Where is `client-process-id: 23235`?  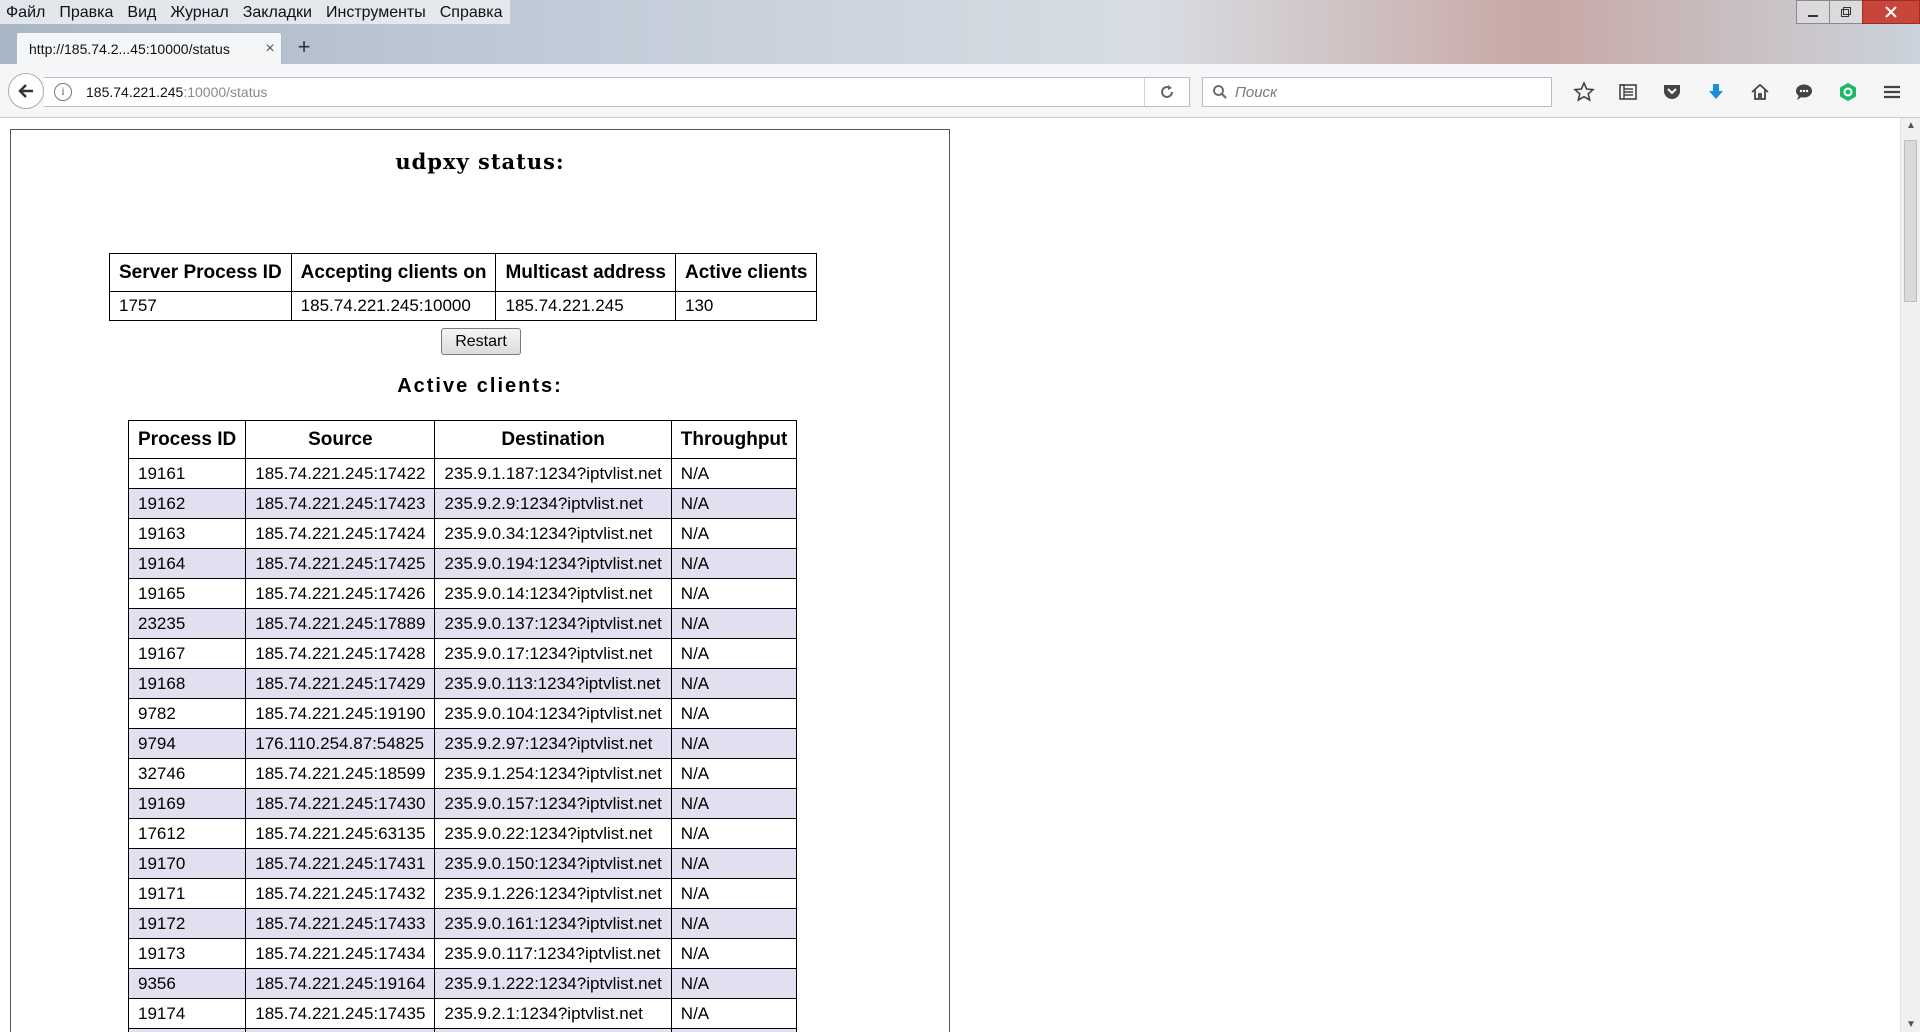
client-process-id: 23235 is located at coordinates (187, 623).